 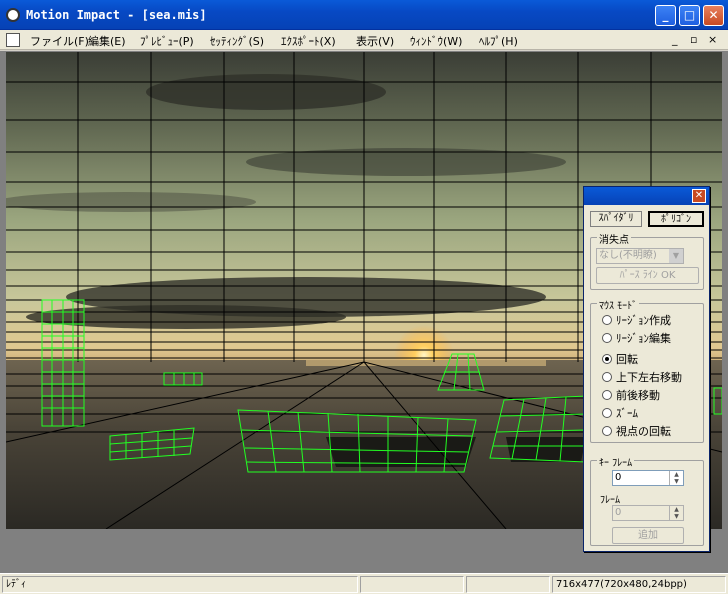 I want to click on radio-label: 回転, so click(x=627, y=359).